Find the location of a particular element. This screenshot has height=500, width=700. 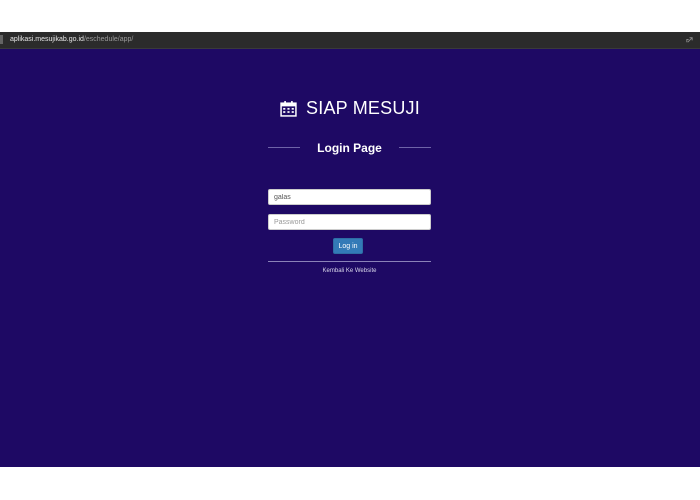

form-divider is located at coordinates (349, 261).